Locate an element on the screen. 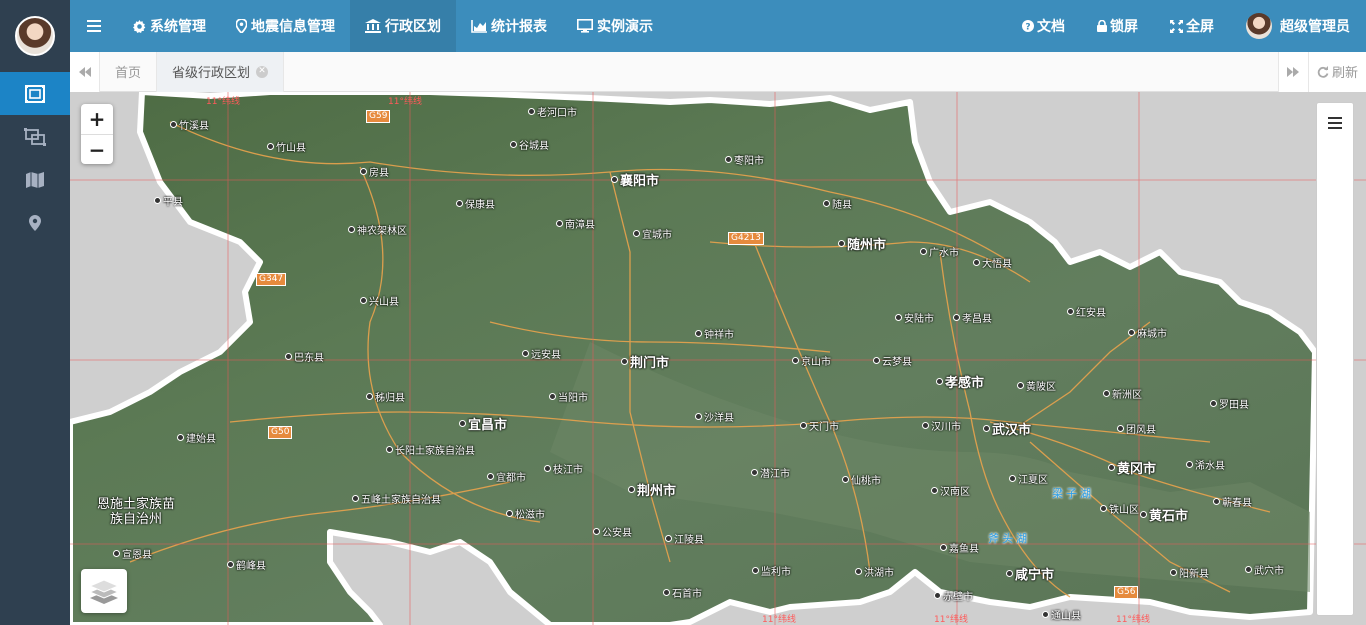 The height and width of the screenshot is (625, 1366). menu-toggle-button is located at coordinates (94, 26).